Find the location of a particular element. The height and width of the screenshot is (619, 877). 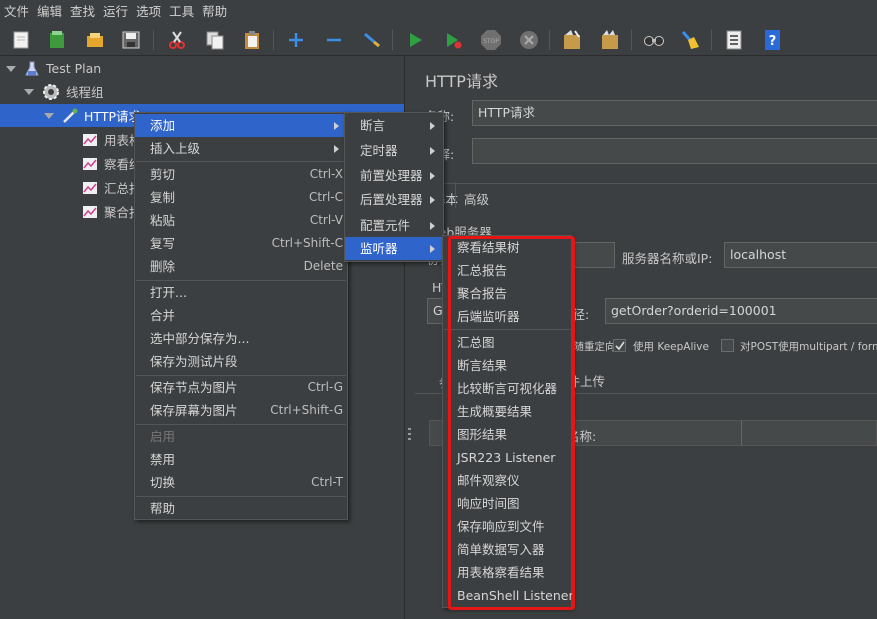

menu-tools: 工具 is located at coordinates (181, 12).